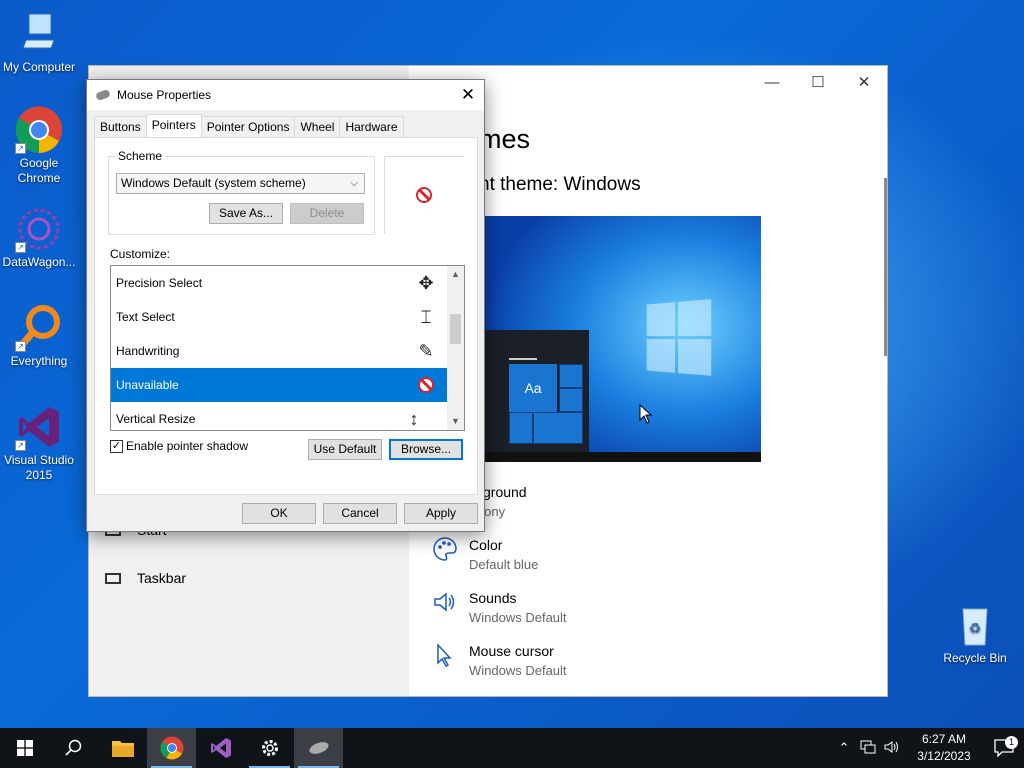 This screenshot has width=1024, height=768. I want to click on scroll-up-icon: ▲, so click(455, 274).